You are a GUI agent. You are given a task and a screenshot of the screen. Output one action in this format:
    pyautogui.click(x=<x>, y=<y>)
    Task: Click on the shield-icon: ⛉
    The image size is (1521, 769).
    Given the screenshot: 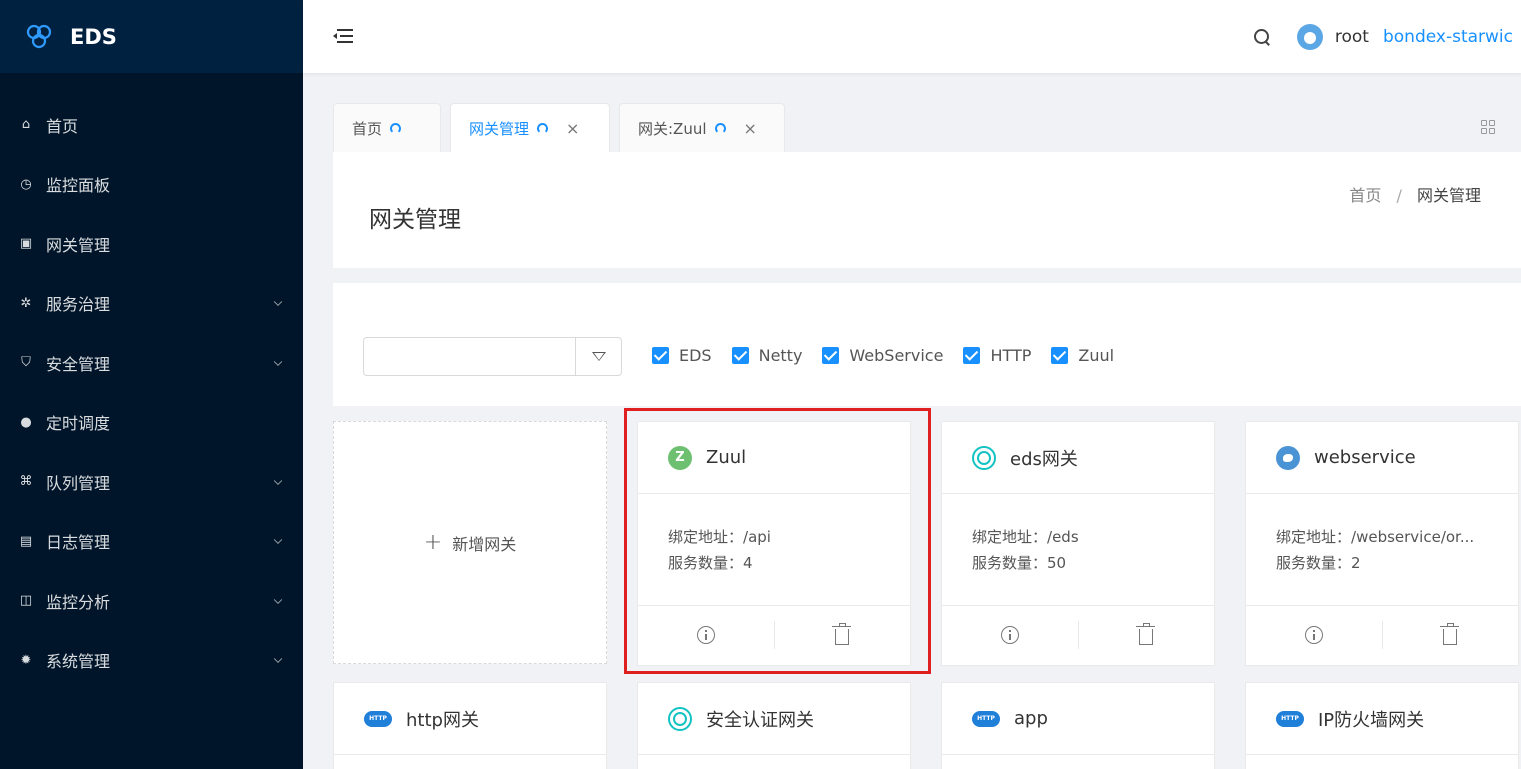 What is the action you would take?
    pyautogui.click(x=26, y=363)
    